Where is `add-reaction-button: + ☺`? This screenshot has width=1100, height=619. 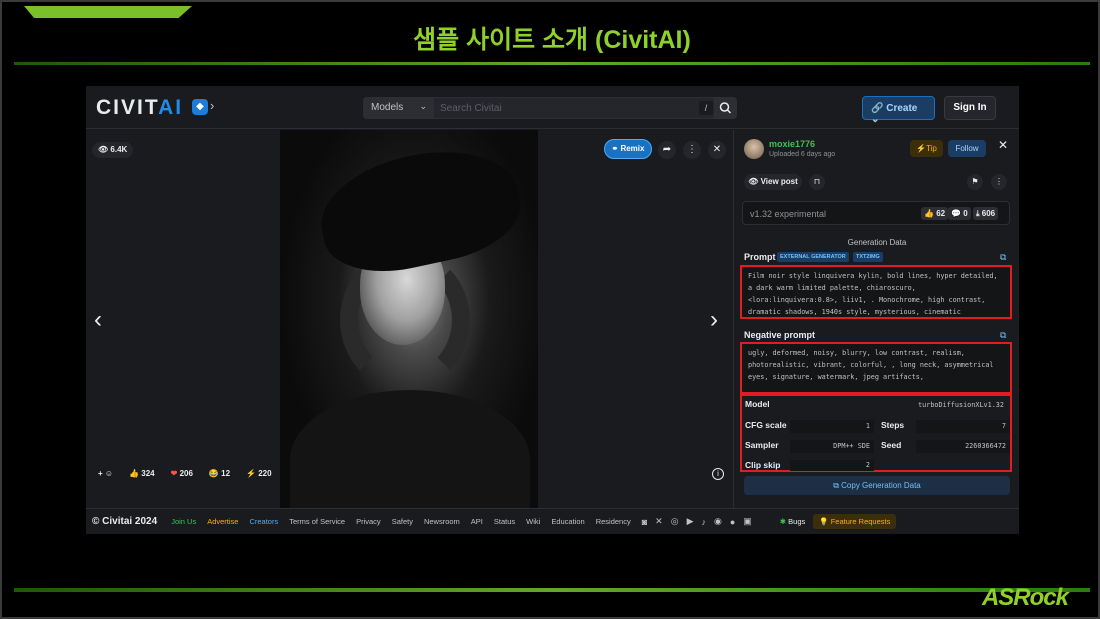 add-reaction-button: + ☺ is located at coordinates (106, 474).